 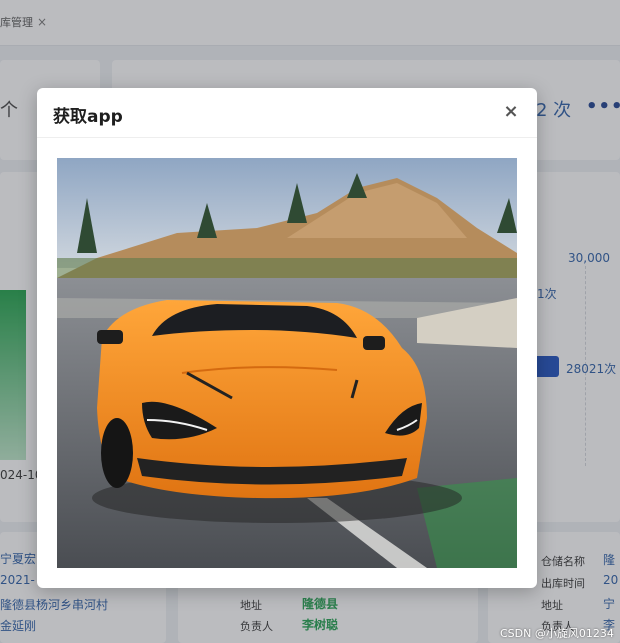 I want to click on modal-header: 获取app ×, so click(x=287, y=113).